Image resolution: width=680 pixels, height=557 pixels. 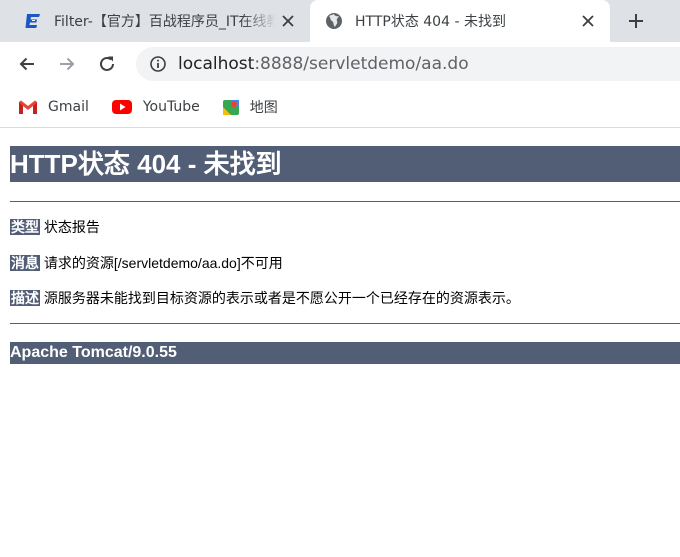 I want to click on type-value: 状态报告, so click(x=71, y=227).